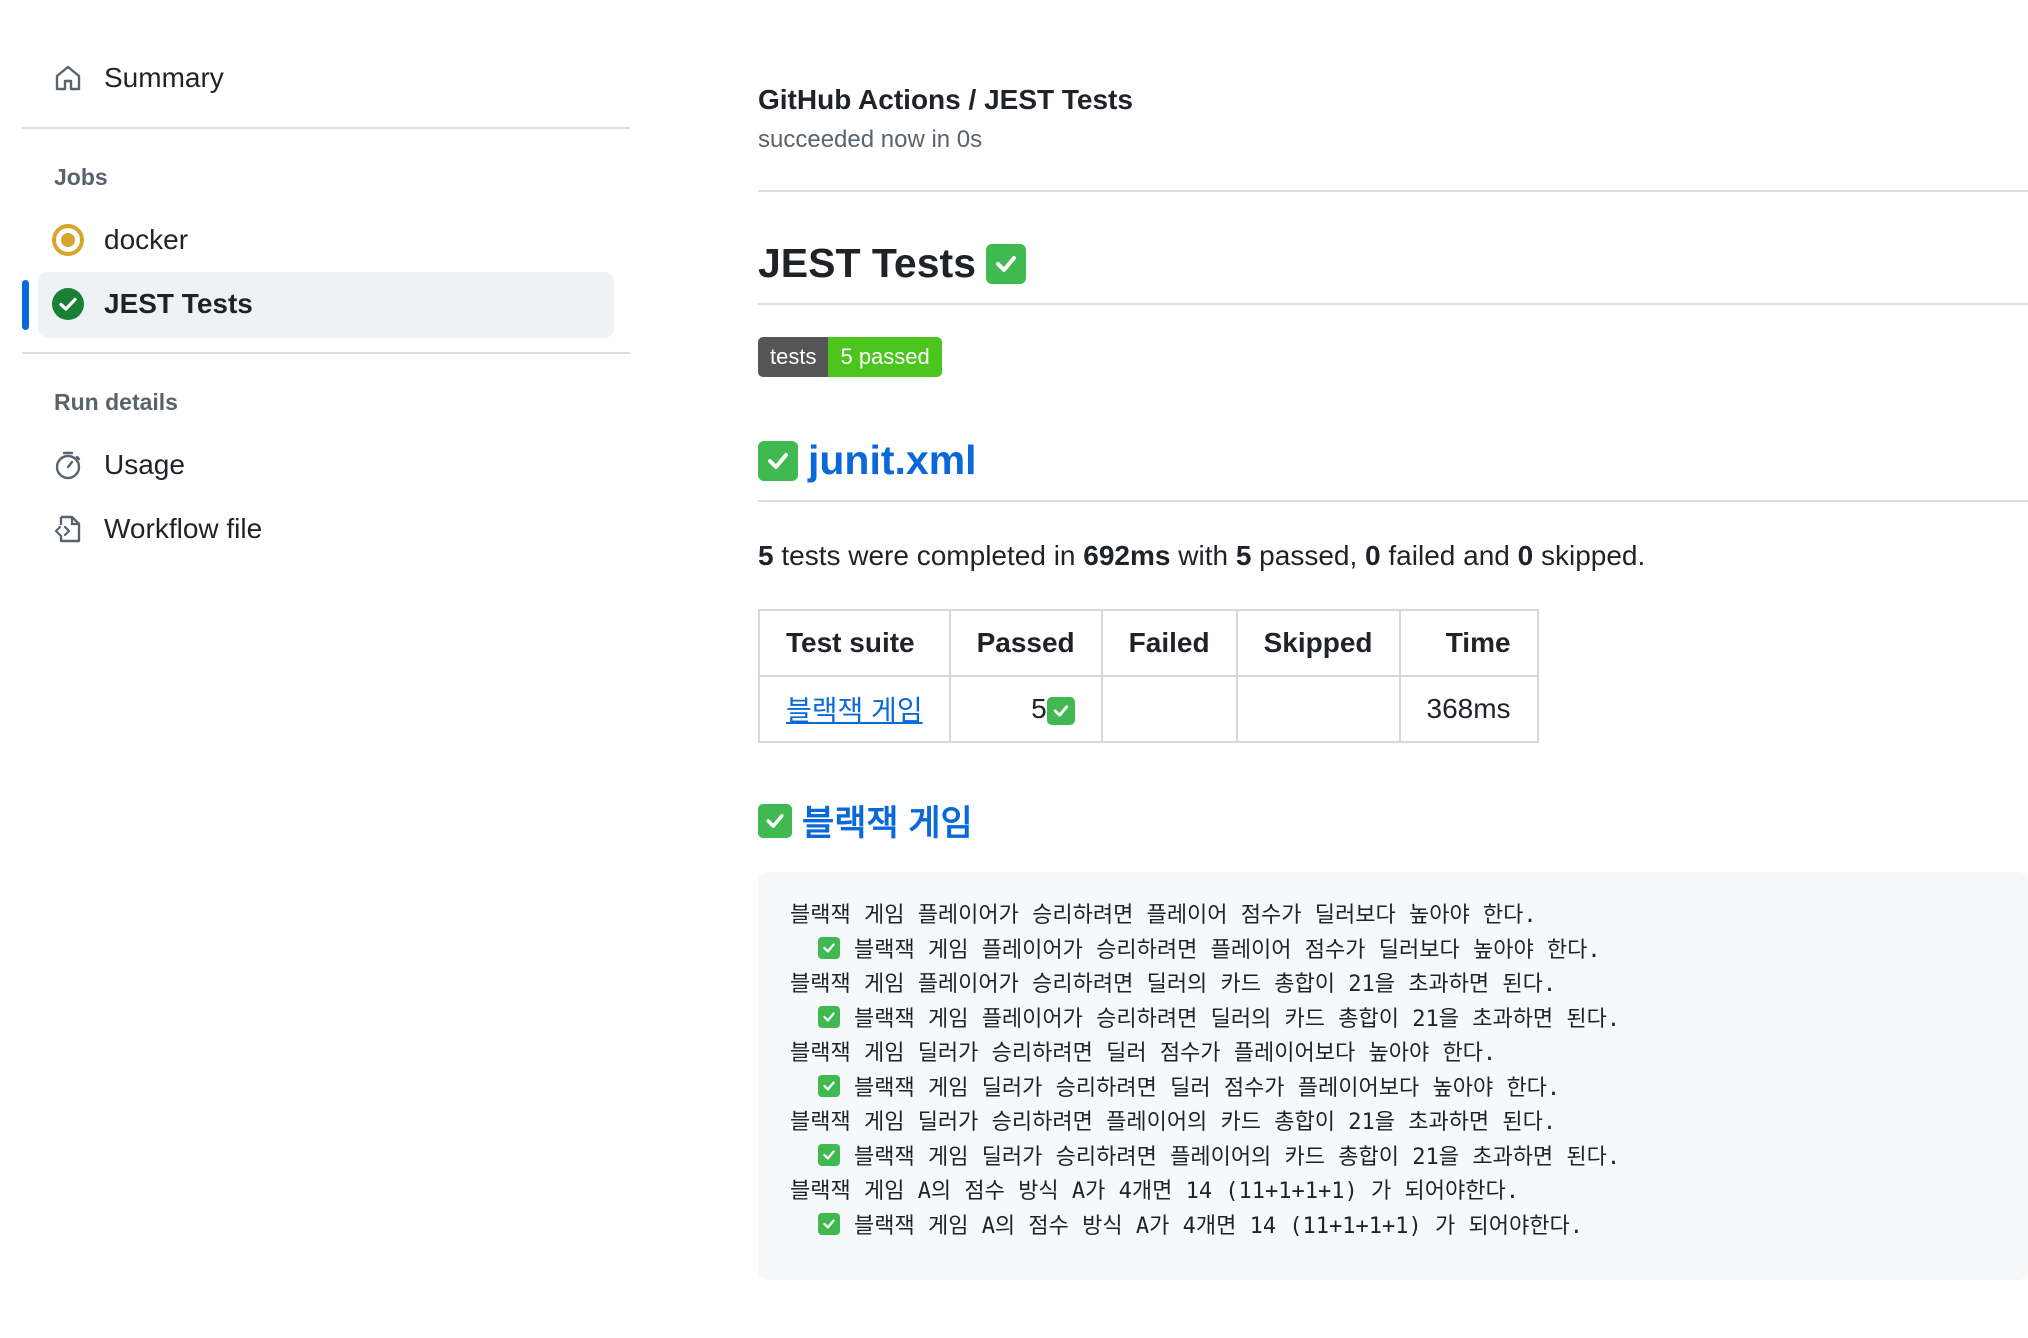 This screenshot has width=2028, height=1338. I want to click on file-heading: junit.xml, so click(867, 460).